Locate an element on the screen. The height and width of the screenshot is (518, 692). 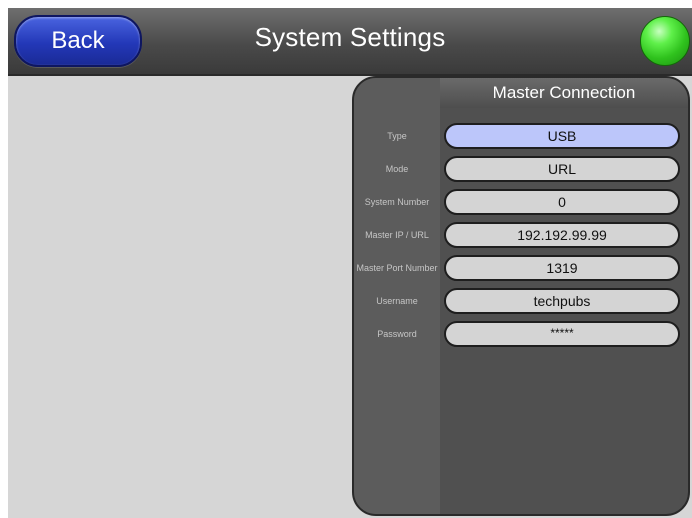
password-field: ***** is located at coordinates (562, 334).